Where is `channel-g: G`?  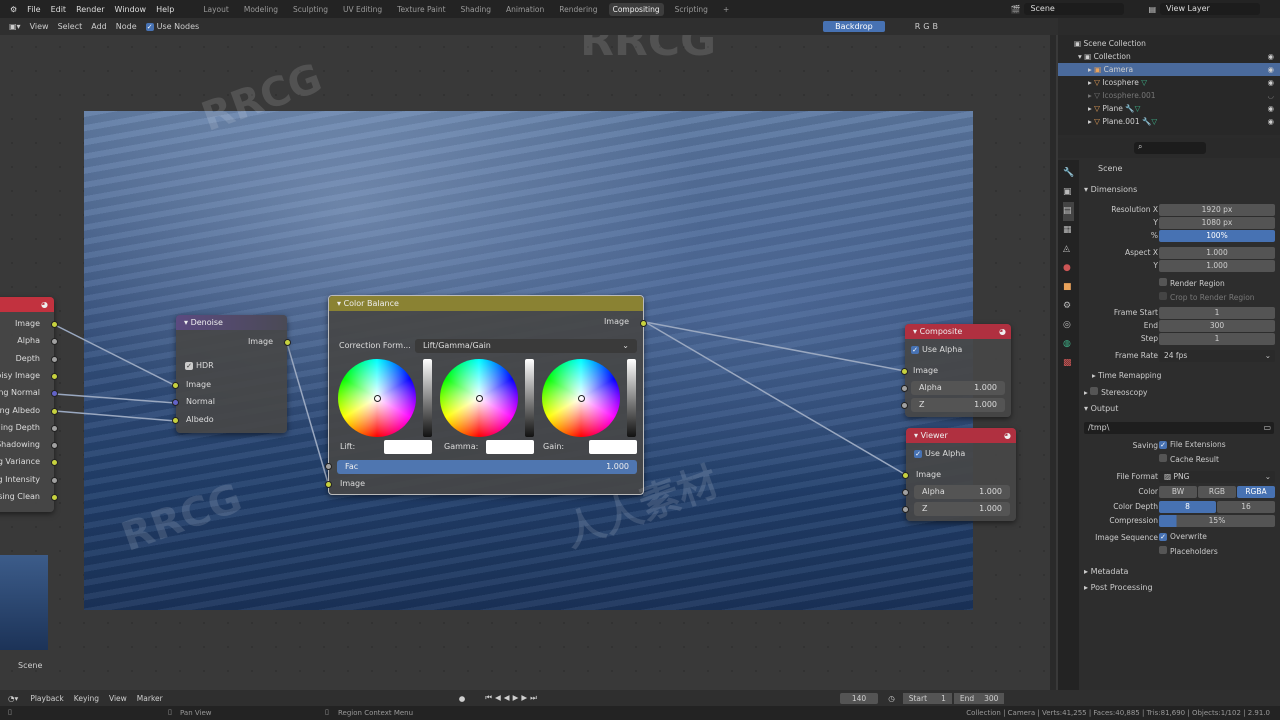
channel-g: G is located at coordinates (926, 26).